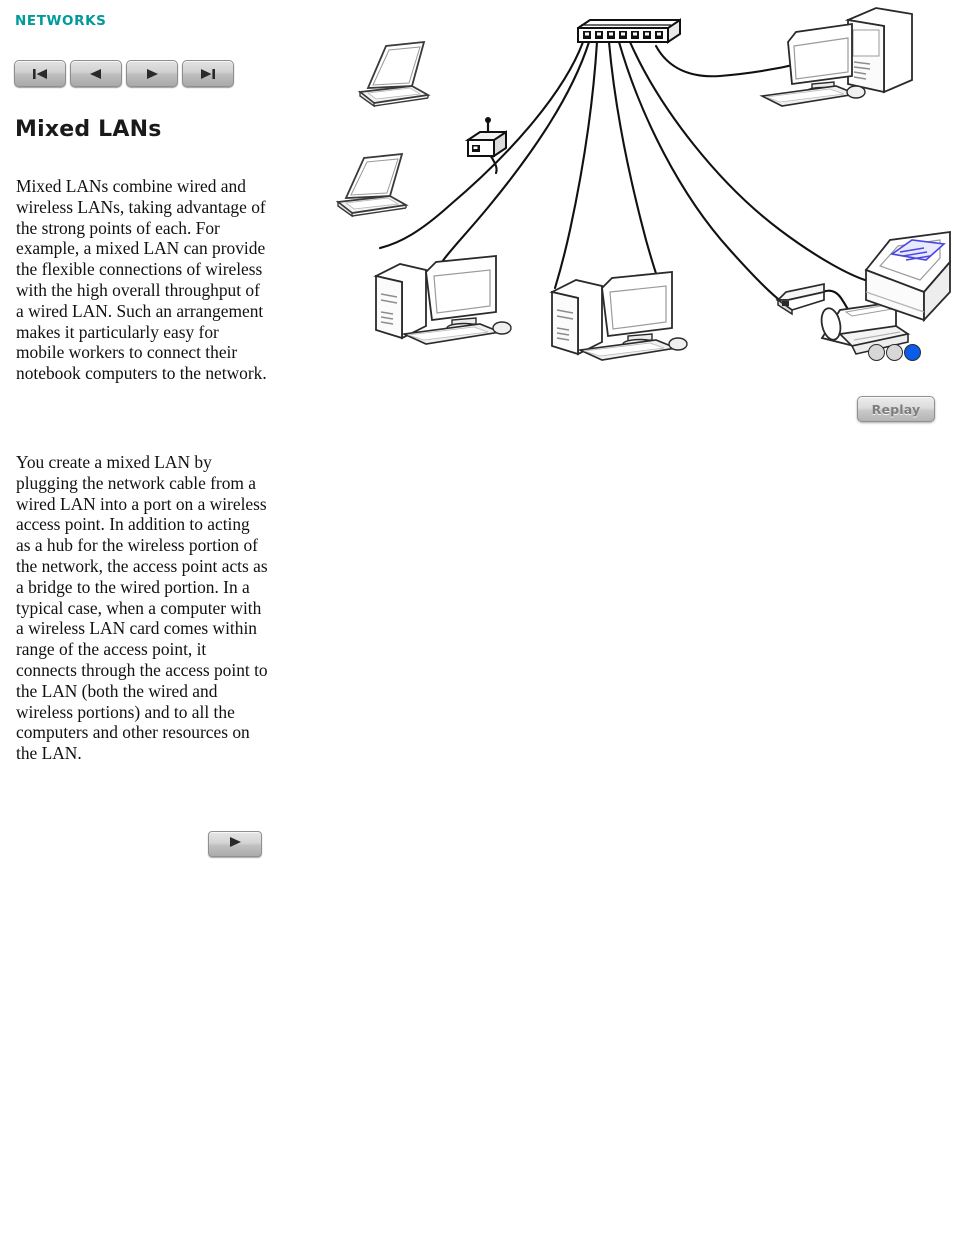 The width and height of the screenshot is (954, 1235). What do you see at coordinates (836, 57) in the screenshot?
I see `desktop-top-right` at bounding box center [836, 57].